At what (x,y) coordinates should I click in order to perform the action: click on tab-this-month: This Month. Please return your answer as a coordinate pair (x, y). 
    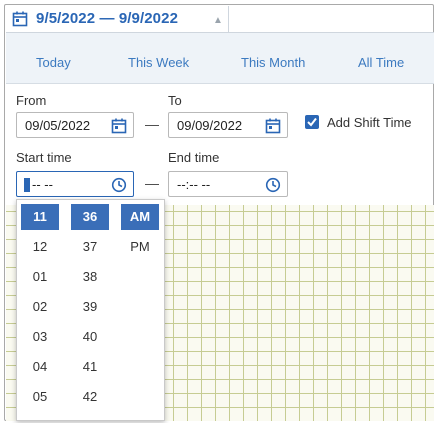
    Looking at the image, I should click on (273, 62).